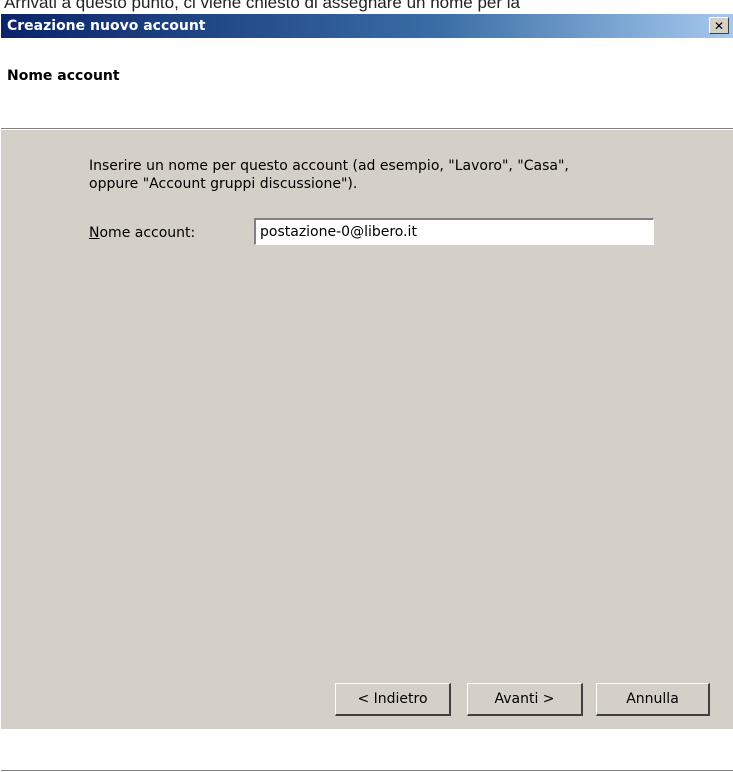 This screenshot has height=772, width=733. I want to click on instructions-line-2: oppure "Account gruppi discussione")., so click(223, 184).